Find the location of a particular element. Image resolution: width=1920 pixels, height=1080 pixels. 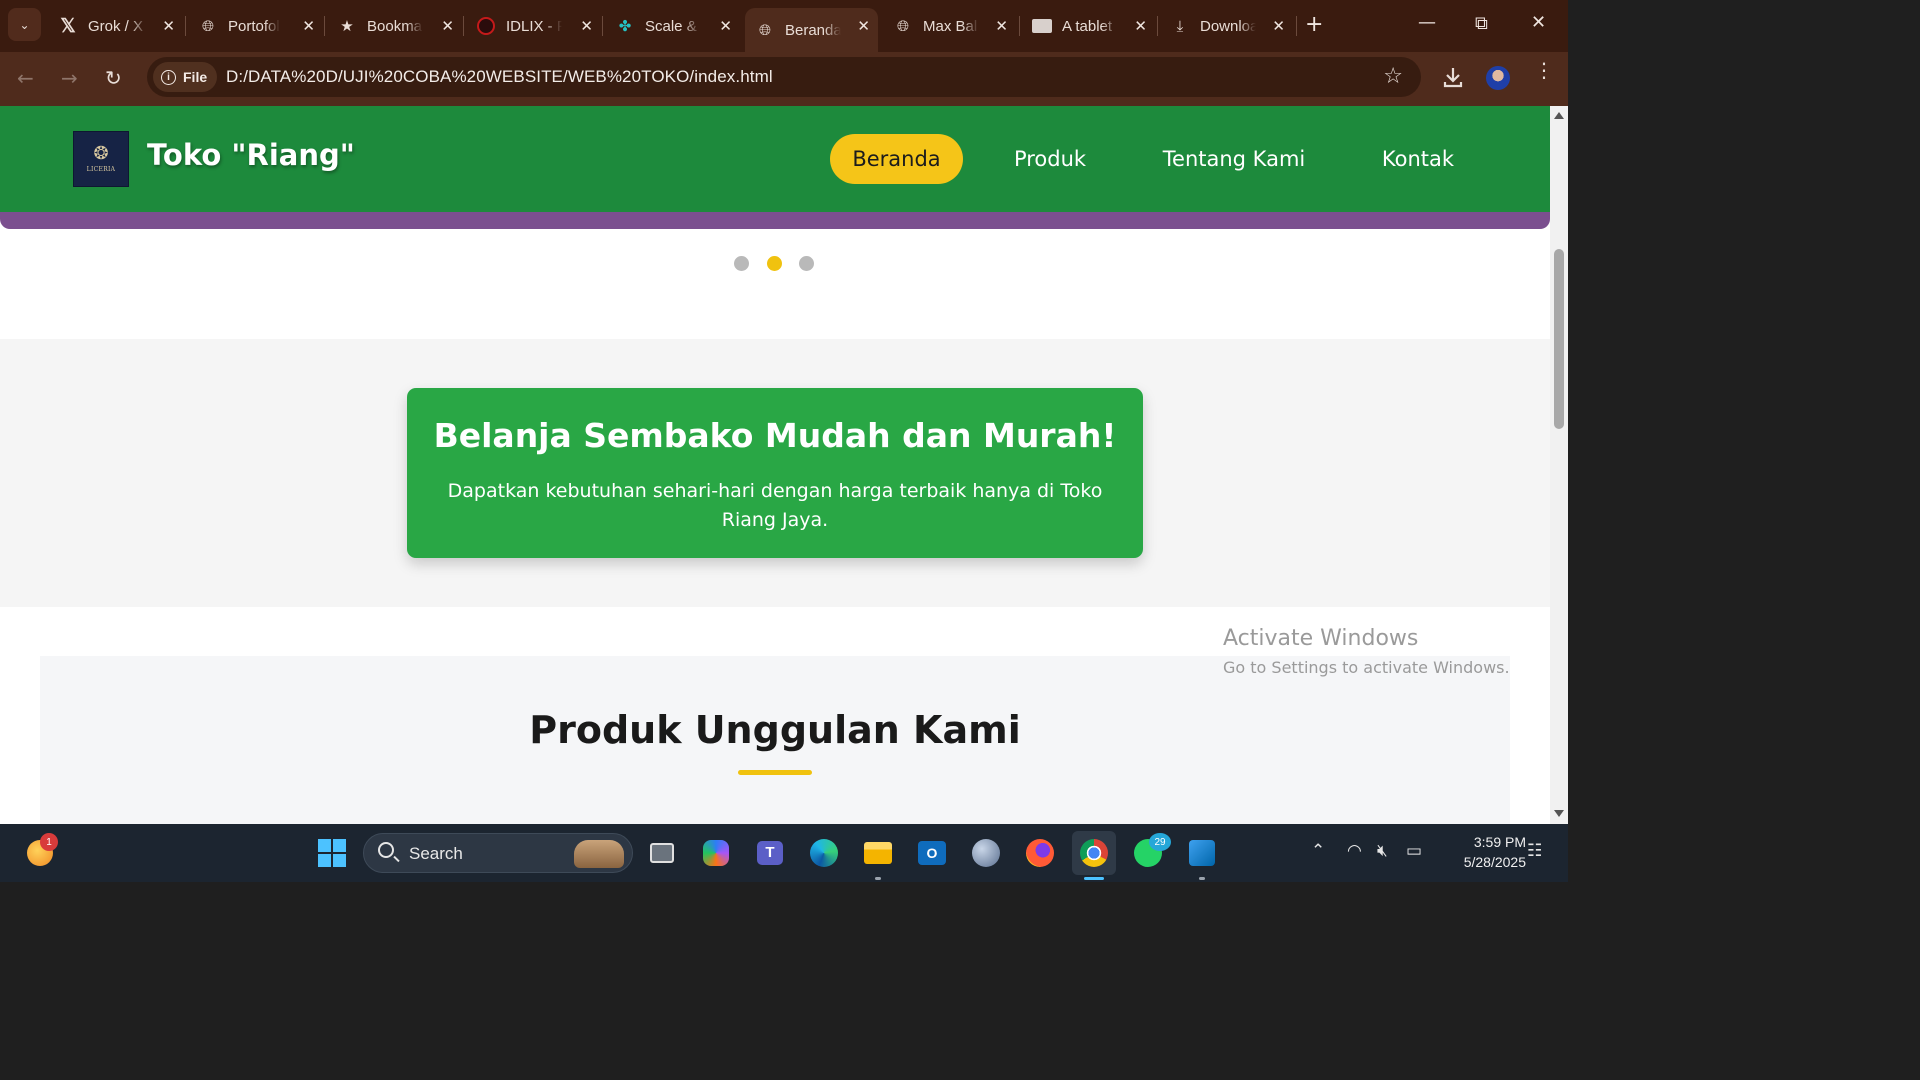

logo-emblem-icon: ❂ is located at coordinates (101, 153).